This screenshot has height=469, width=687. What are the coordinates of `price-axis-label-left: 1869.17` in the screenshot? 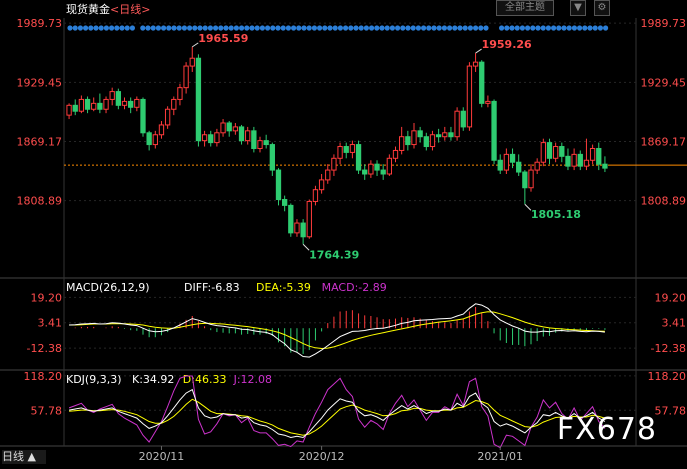 It's located at (40, 141).